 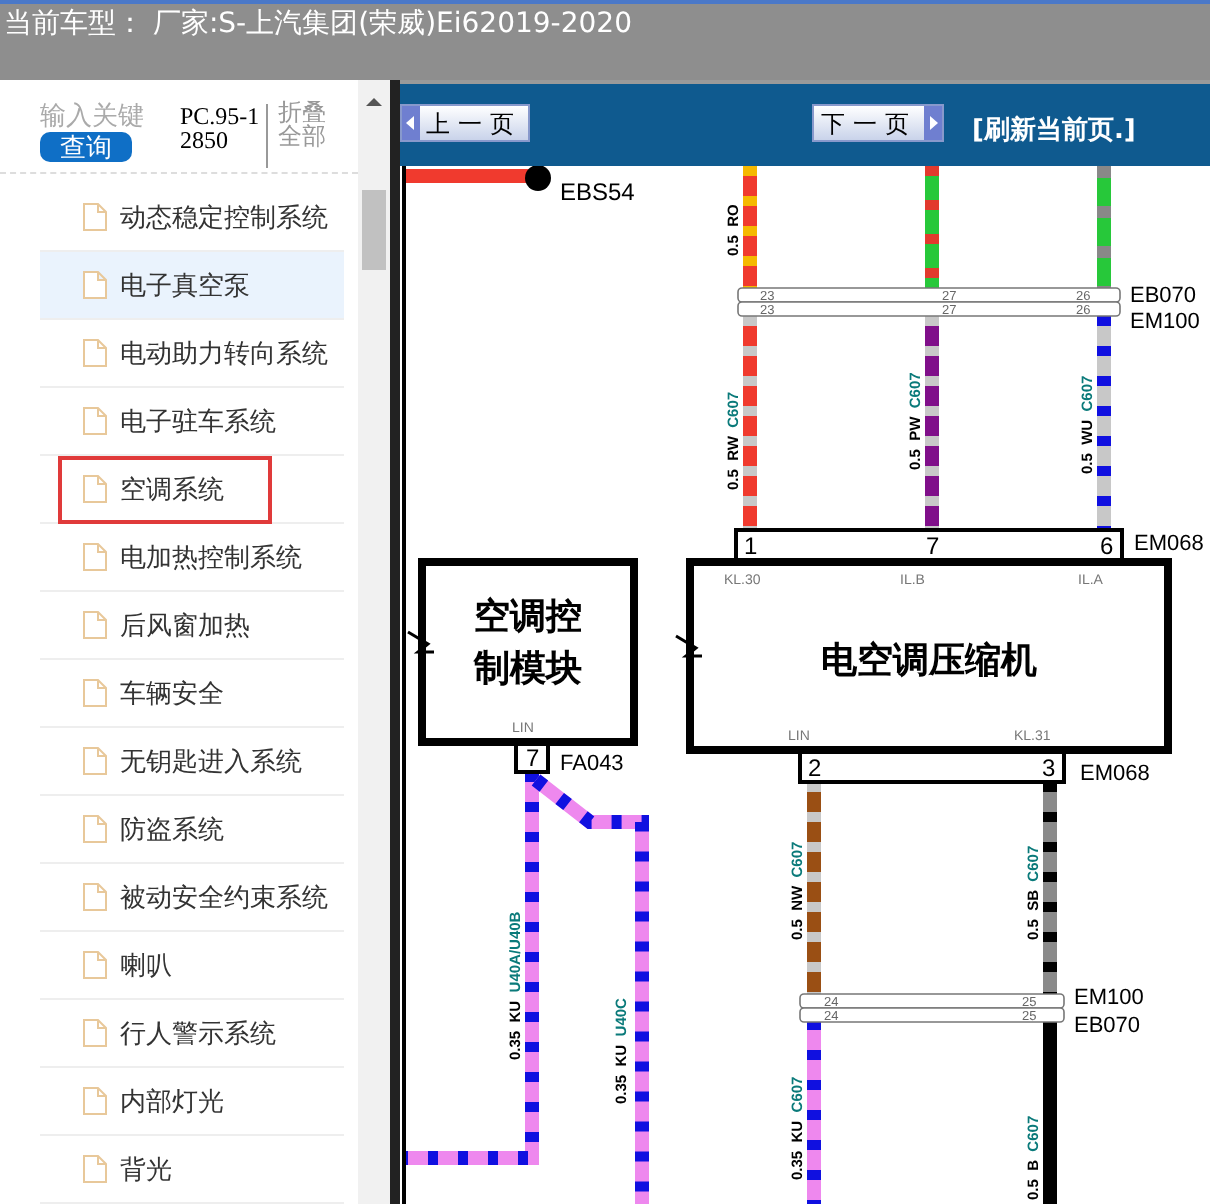 What do you see at coordinates (815, 768) in the screenshot?
I see `pin-number: 2` at bounding box center [815, 768].